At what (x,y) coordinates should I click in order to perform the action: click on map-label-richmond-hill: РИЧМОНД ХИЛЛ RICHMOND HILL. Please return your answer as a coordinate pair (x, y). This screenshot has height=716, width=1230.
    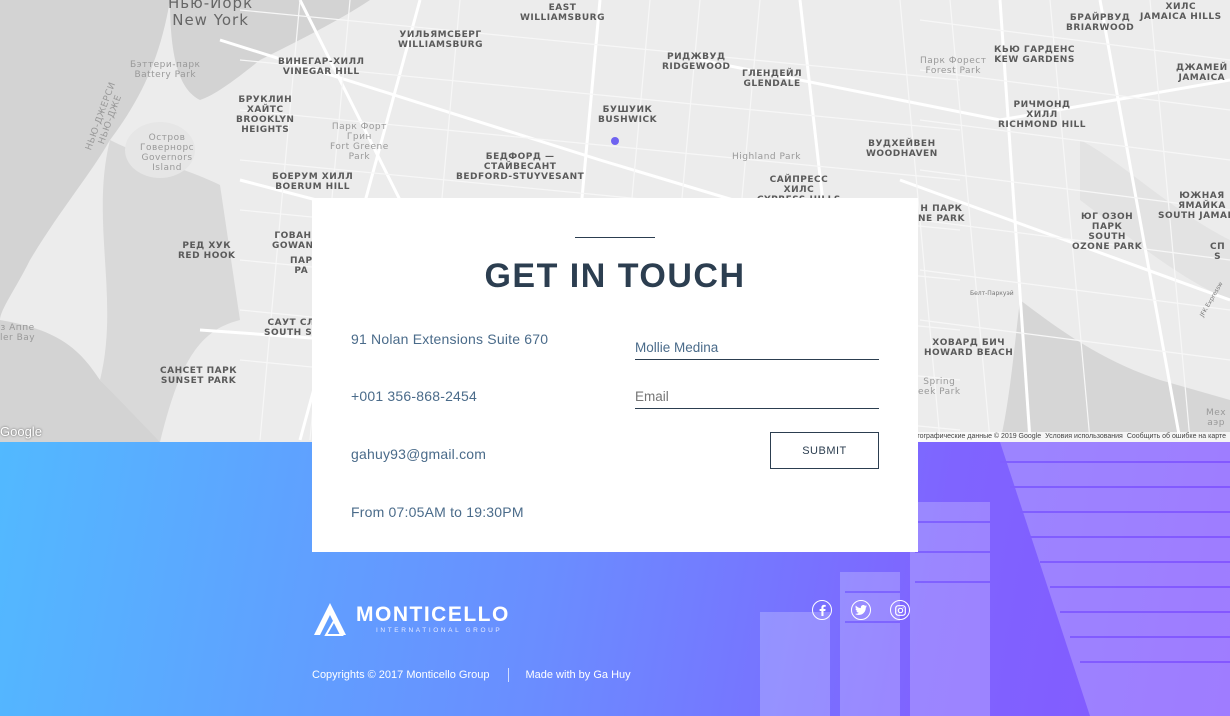
    Looking at the image, I should click on (1042, 115).